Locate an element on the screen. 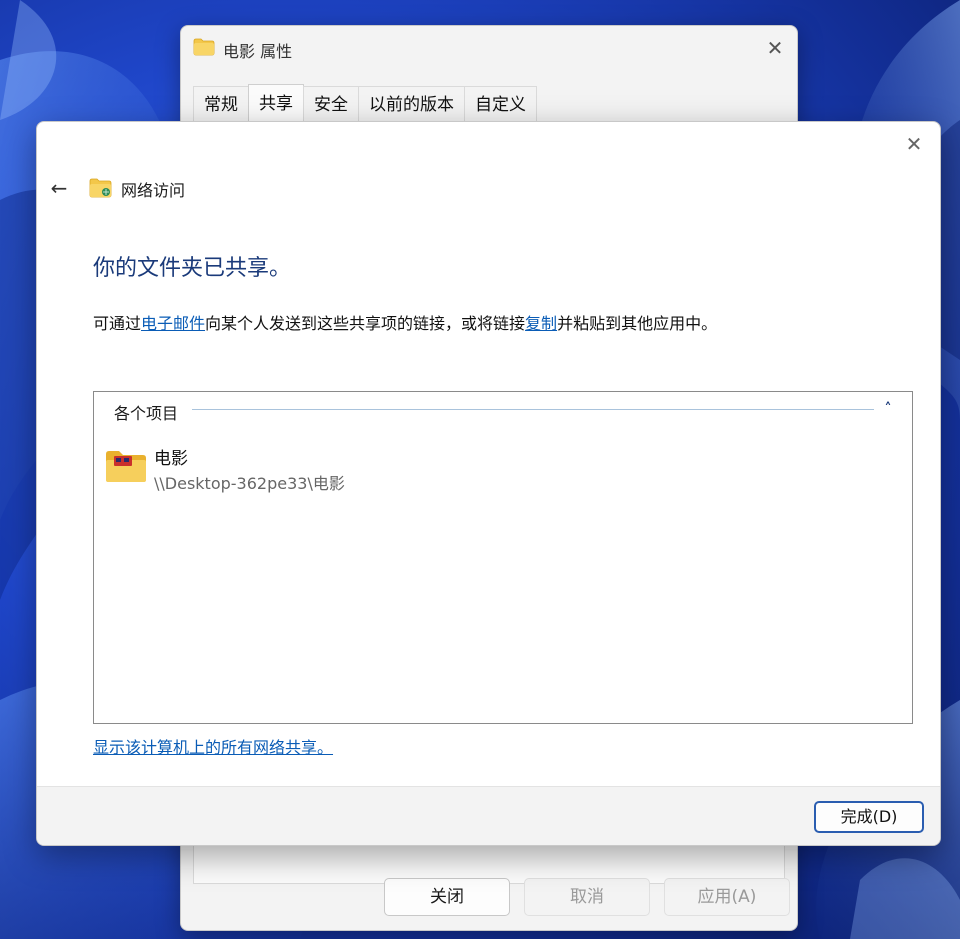 The image size is (960, 939). properties-tabs: 常规 共享 安全 以前的版本 自定义 is located at coordinates (365, 103).